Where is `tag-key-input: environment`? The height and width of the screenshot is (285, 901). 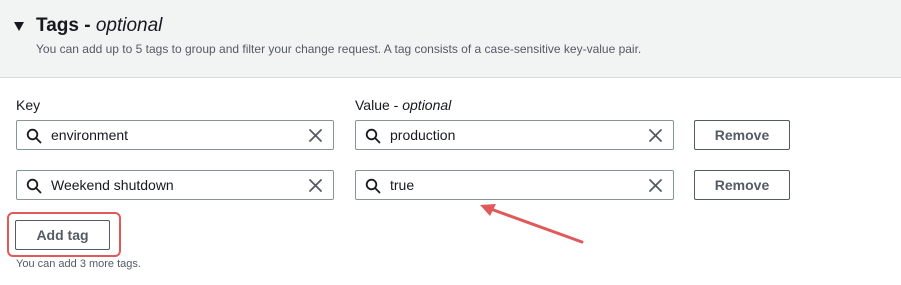
tag-key-input: environment is located at coordinates (175, 135).